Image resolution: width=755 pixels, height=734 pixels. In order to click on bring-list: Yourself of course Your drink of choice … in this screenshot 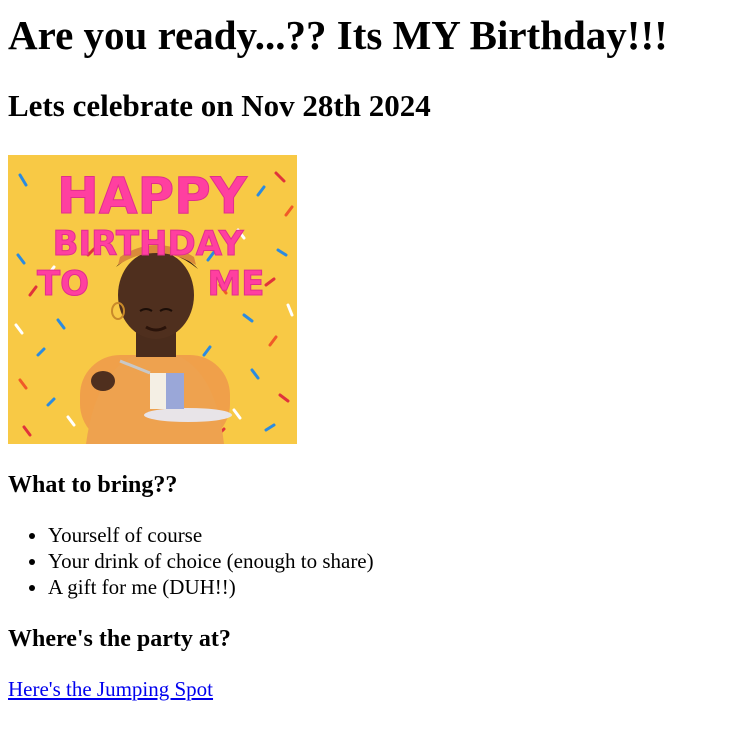, I will do `click(377, 561)`.